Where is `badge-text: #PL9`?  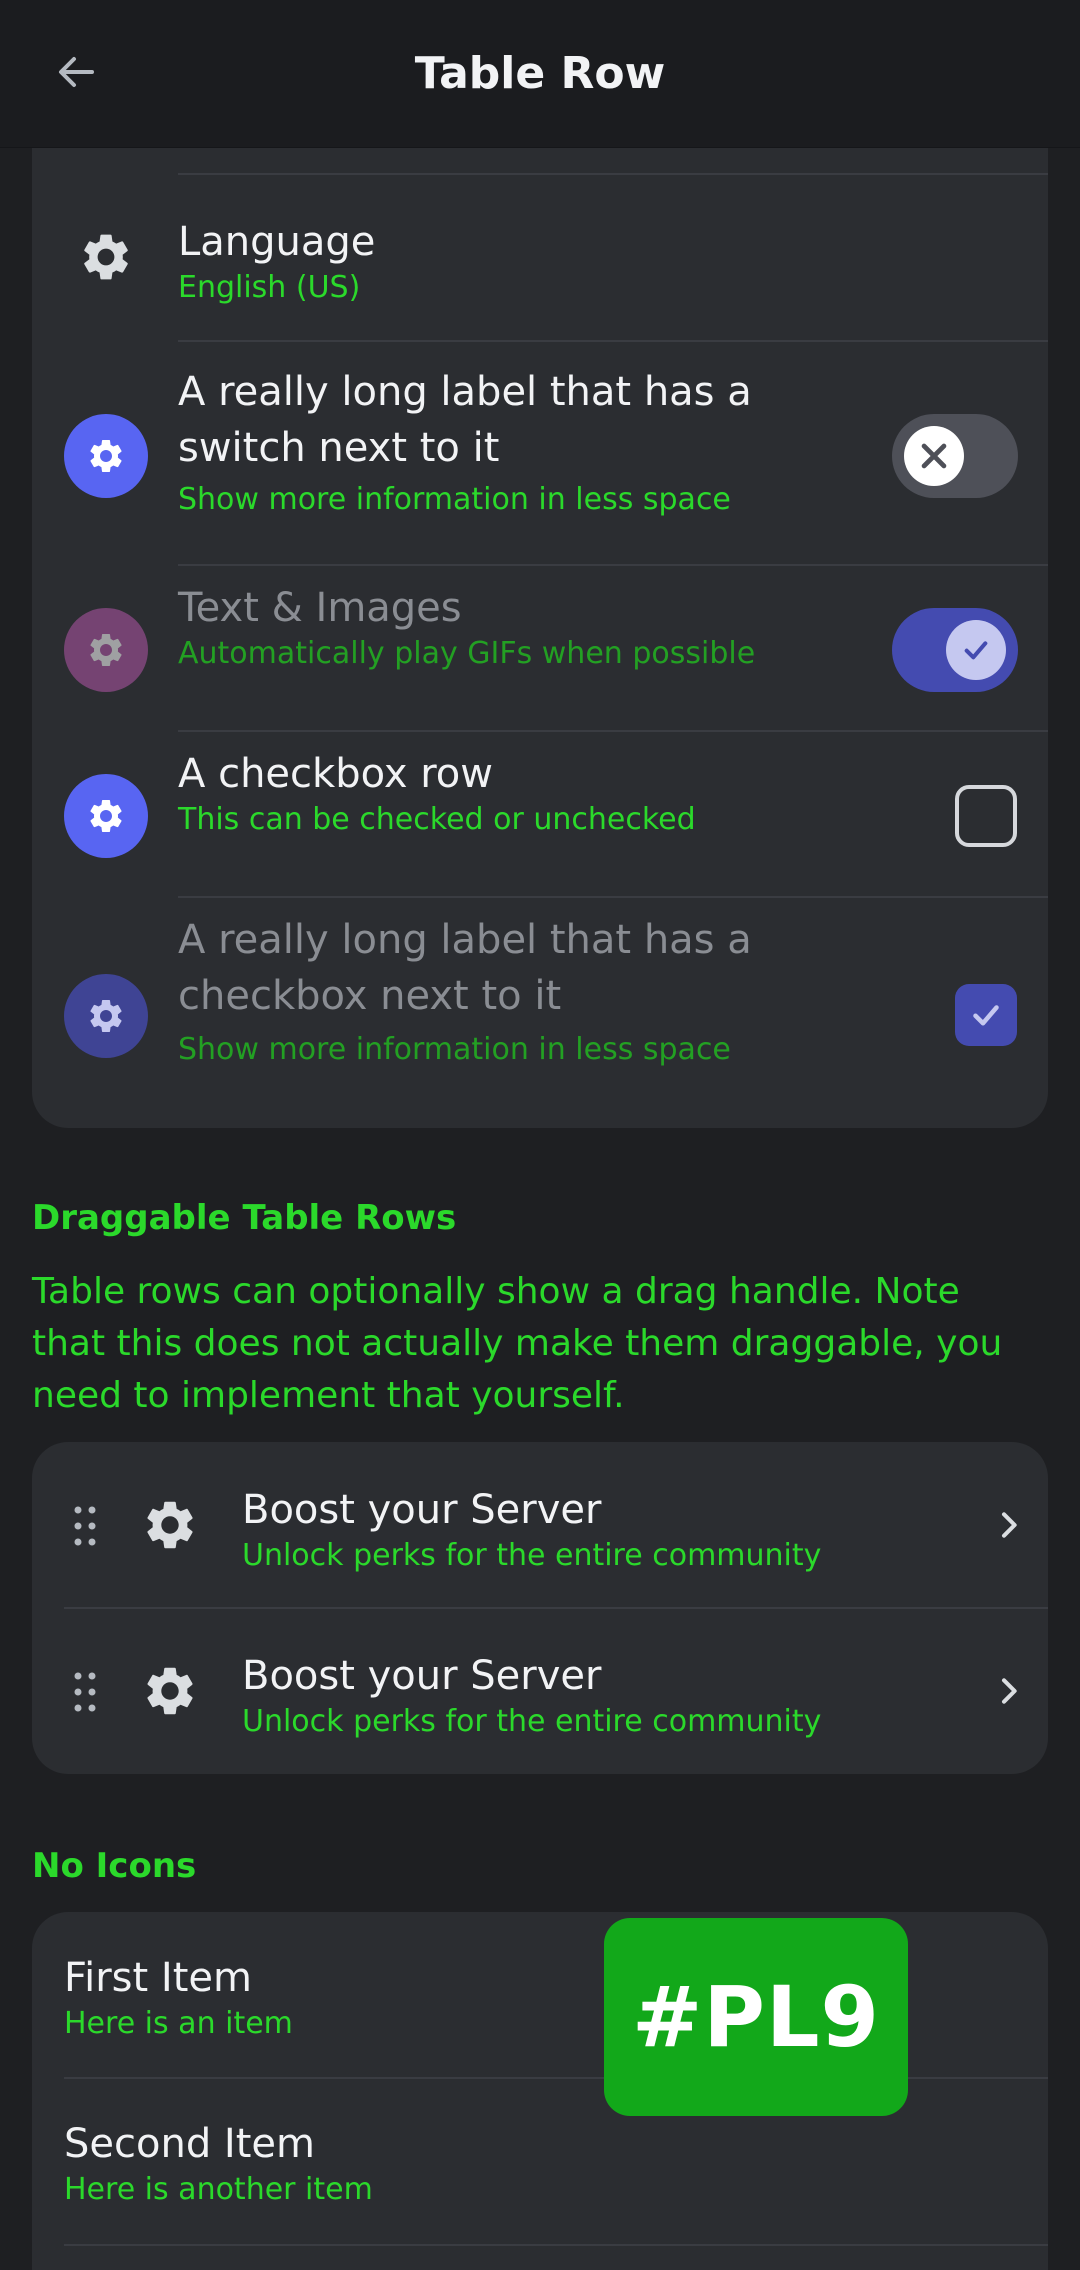
badge-text: #PL9 is located at coordinates (756, 2017).